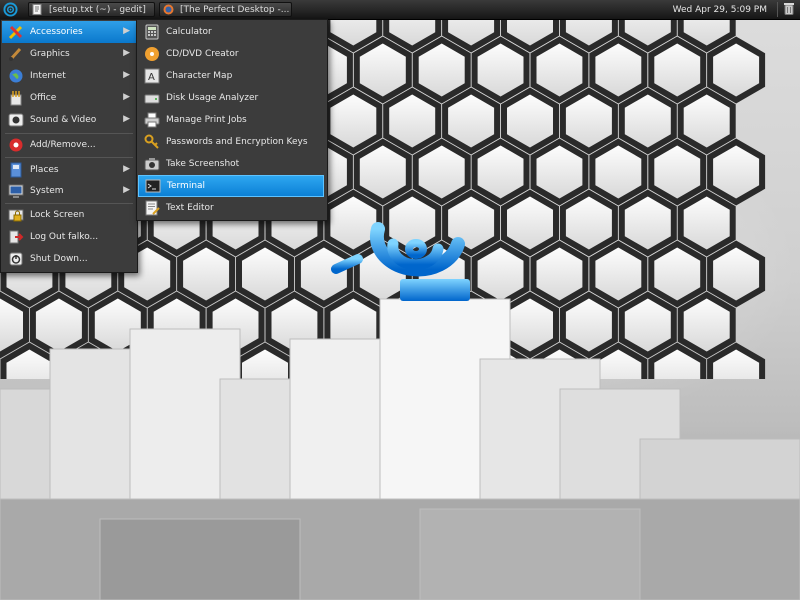 The height and width of the screenshot is (600, 800). I want to click on menu-item-label: Lock Screen, so click(57, 215).